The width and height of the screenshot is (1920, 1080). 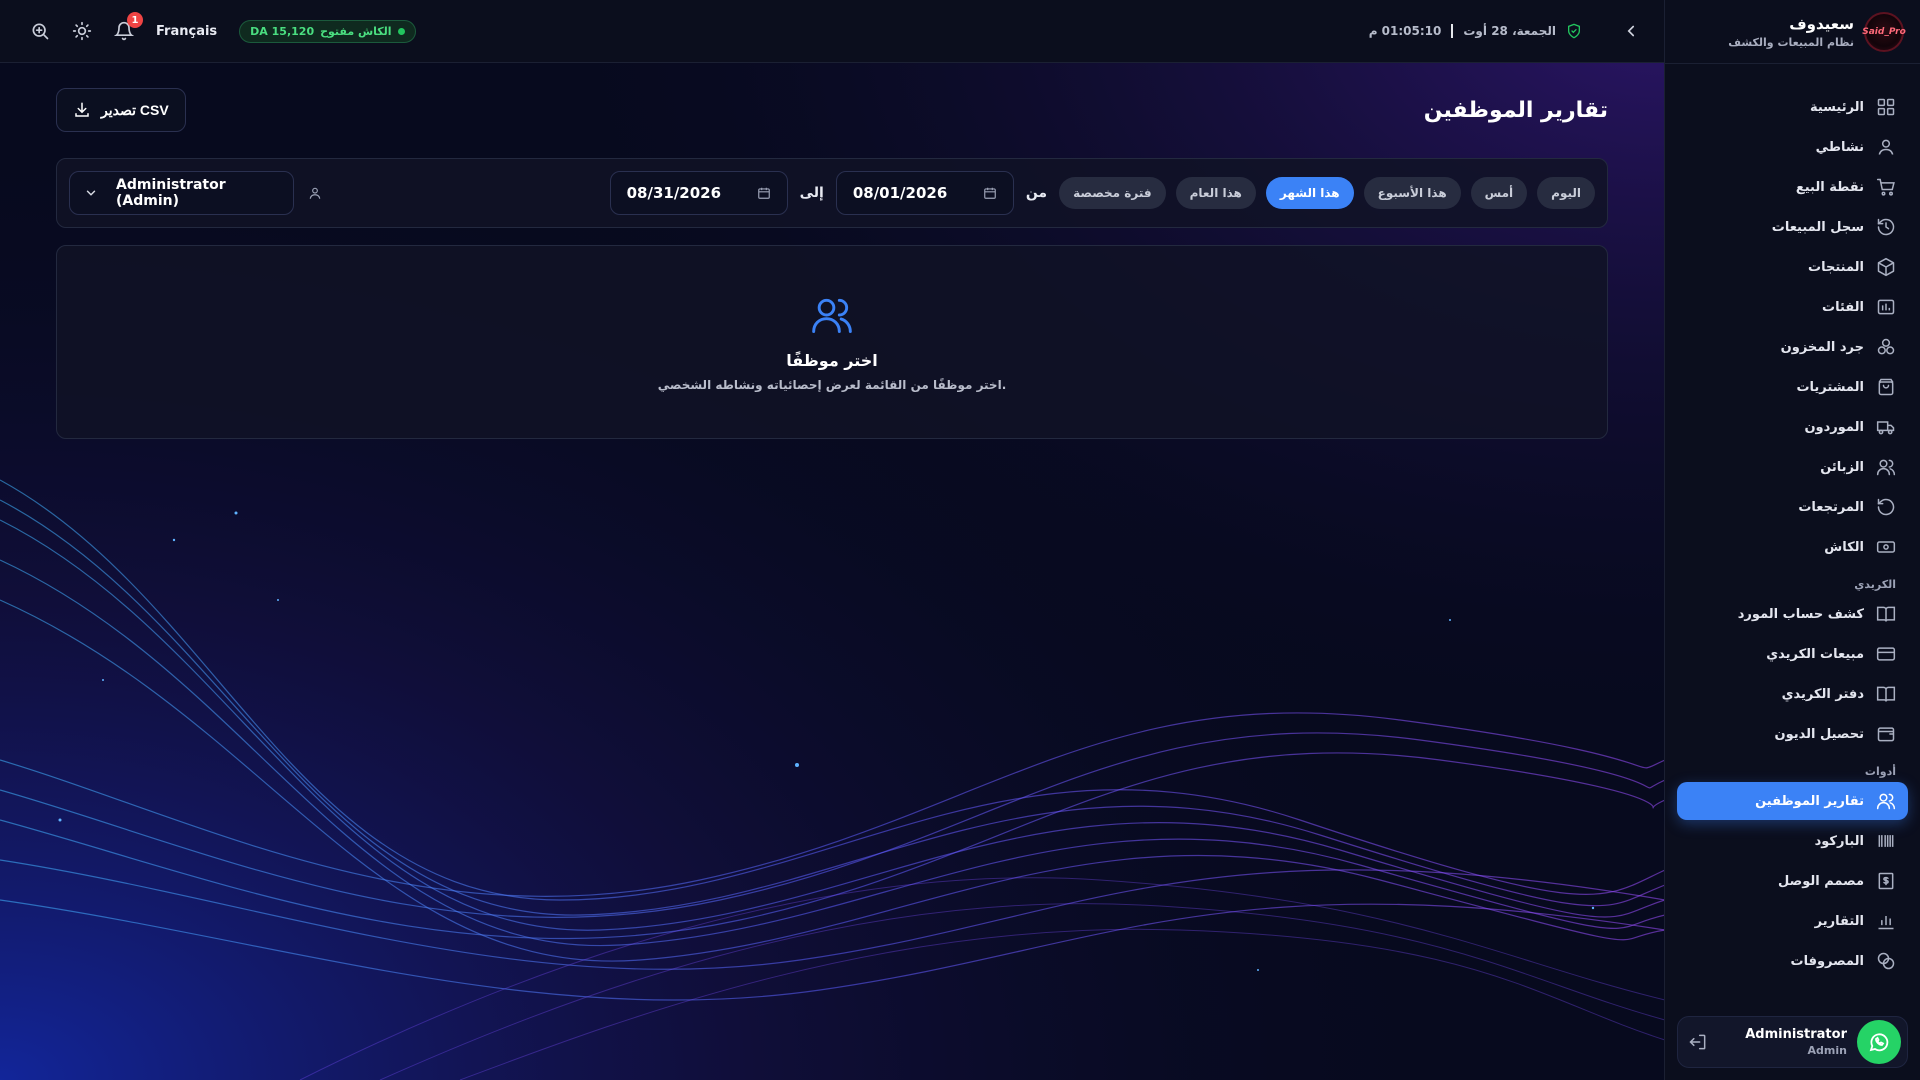 What do you see at coordinates (1112, 193) in the screenshot?
I see `range-custom: فترة مخصصة` at bounding box center [1112, 193].